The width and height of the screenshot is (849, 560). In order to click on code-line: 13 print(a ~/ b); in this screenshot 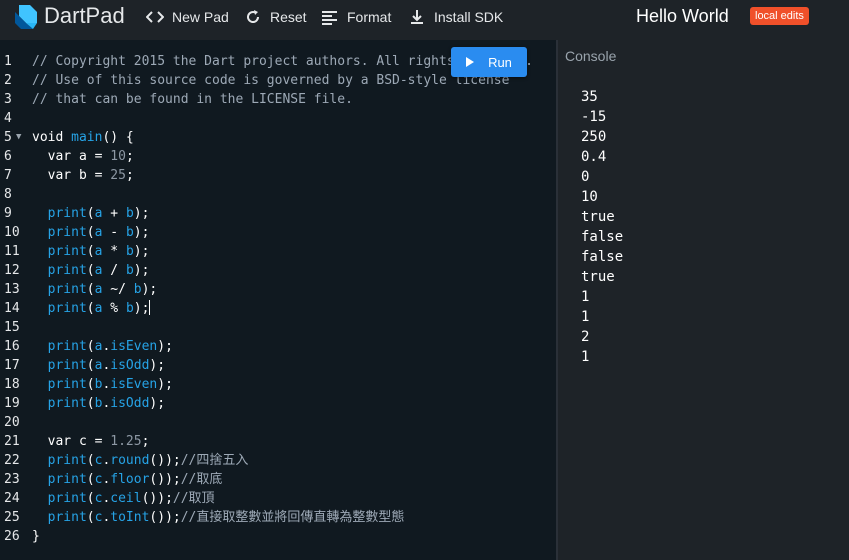, I will do `click(278, 289)`.